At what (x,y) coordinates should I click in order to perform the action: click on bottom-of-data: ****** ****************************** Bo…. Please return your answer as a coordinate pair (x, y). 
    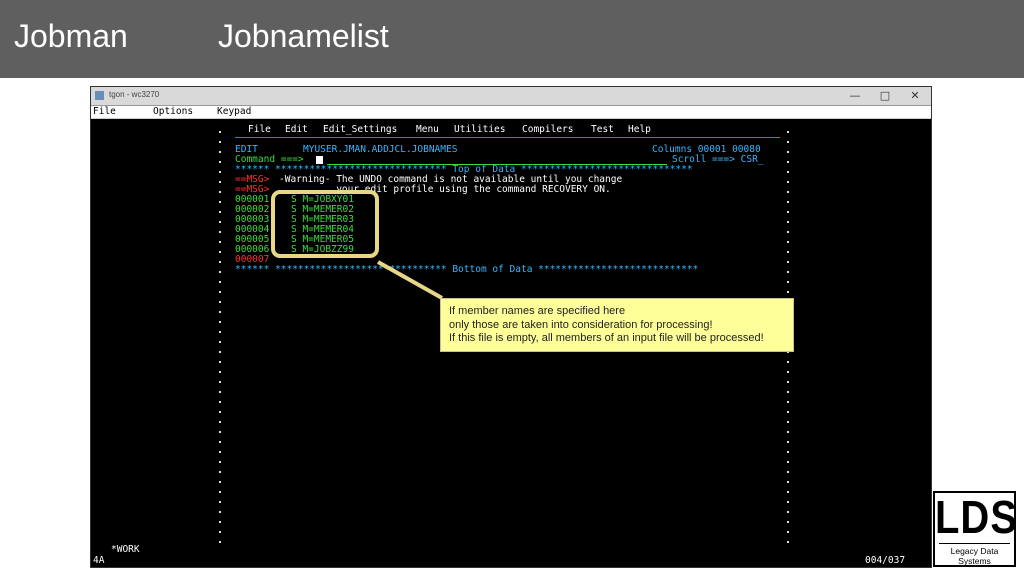
    Looking at the image, I should click on (467, 269).